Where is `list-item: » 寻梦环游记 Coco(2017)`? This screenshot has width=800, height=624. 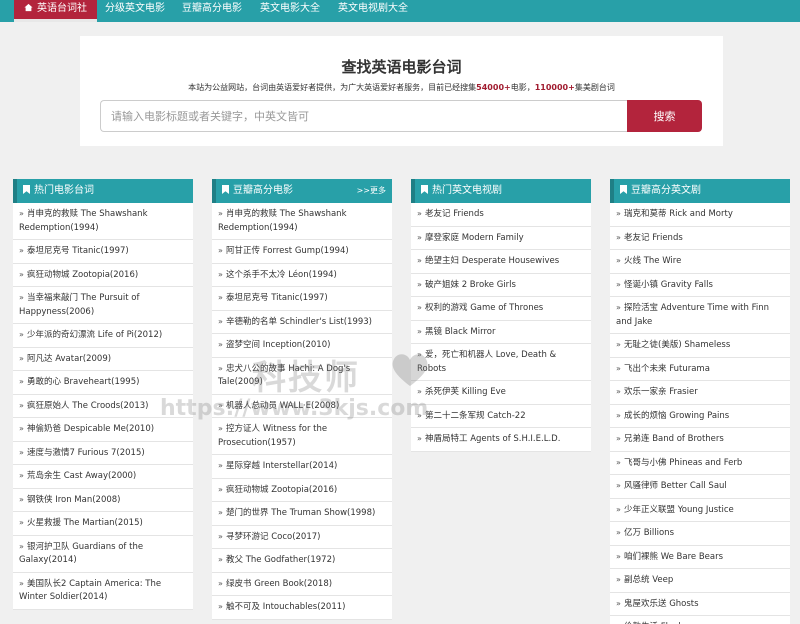
list-item: » 寻梦环游记 Coco(2017) is located at coordinates (302, 537).